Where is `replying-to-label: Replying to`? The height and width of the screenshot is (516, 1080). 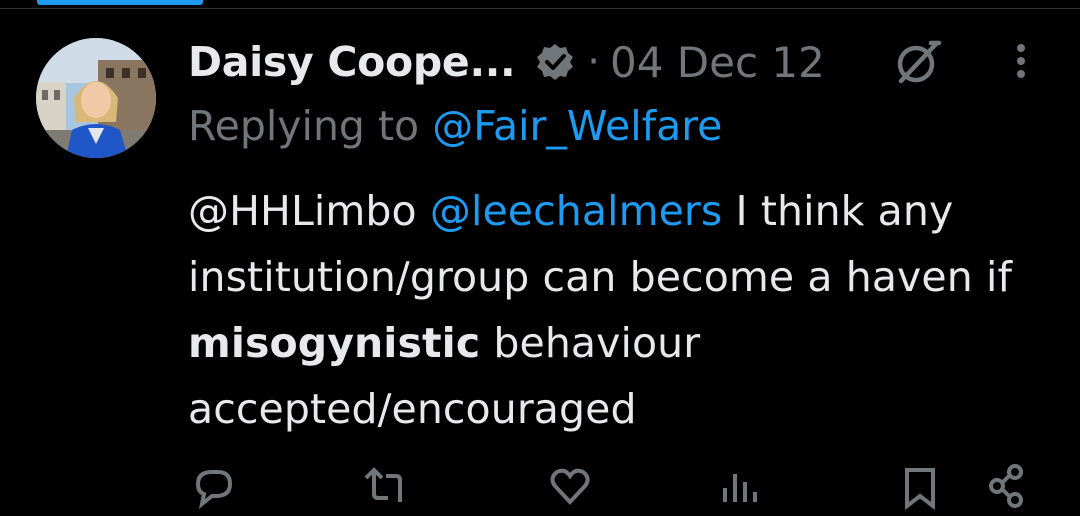 replying-to-label: Replying to is located at coordinates (304, 126).